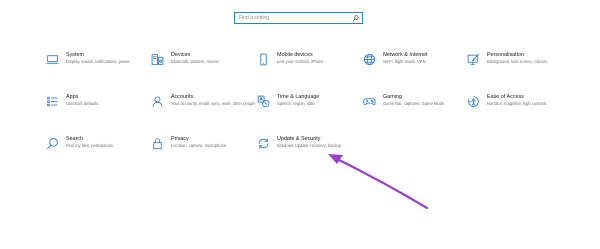  I want to click on tile-title: System, so click(75, 55).